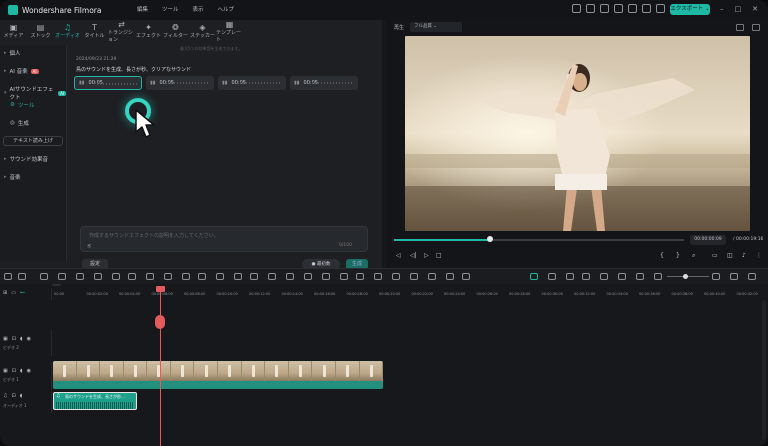 The image size is (768, 446). What do you see at coordinates (740, 27) in the screenshot?
I see `snapshot-icon` at bounding box center [740, 27].